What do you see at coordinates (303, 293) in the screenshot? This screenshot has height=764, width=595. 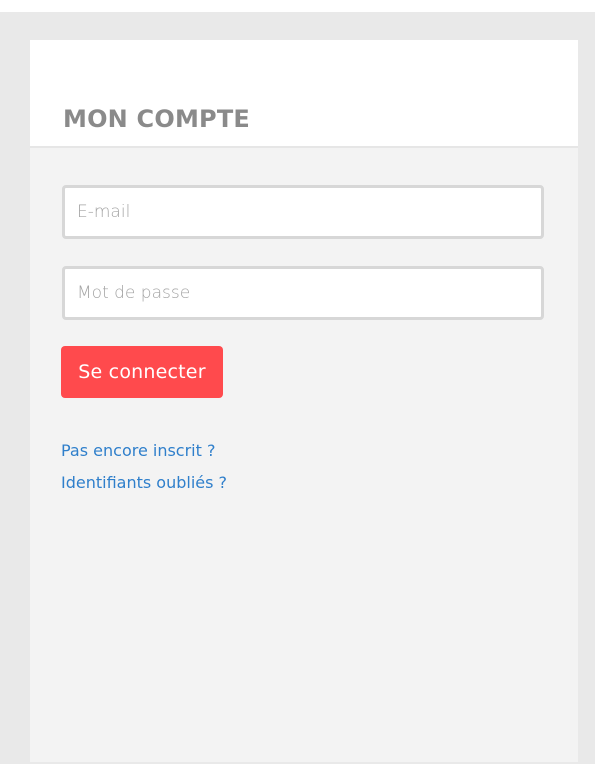 I see `password-field` at bounding box center [303, 293].